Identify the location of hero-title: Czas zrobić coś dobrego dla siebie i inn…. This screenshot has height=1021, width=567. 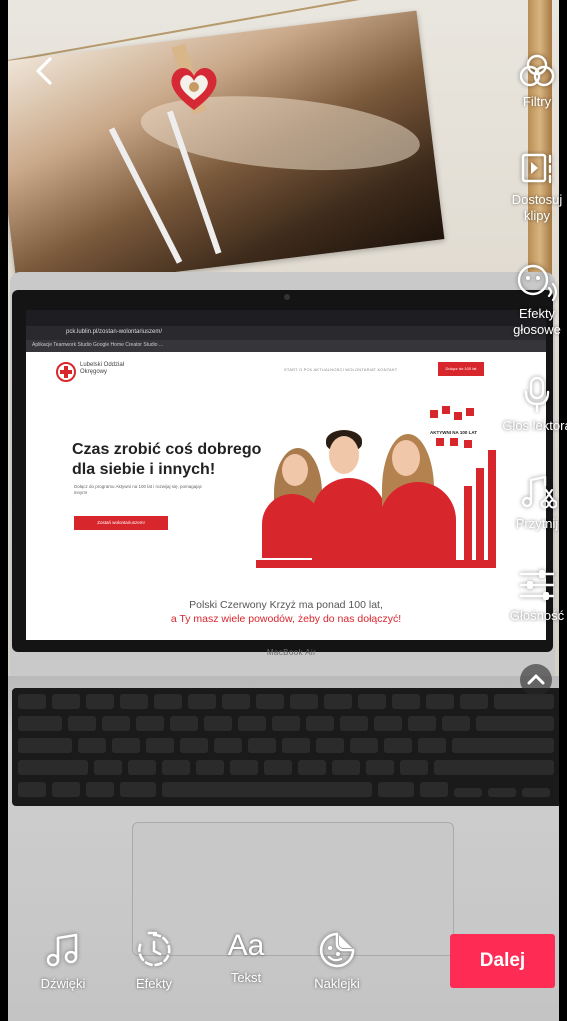
(167, 459).